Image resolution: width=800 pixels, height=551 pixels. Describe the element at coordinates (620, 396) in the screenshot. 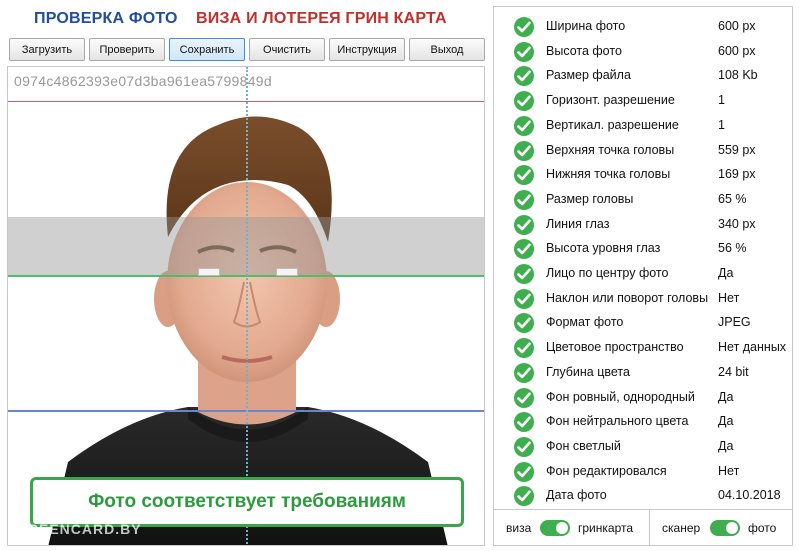

I see `check-label: Фон ровный, однородный` at that location.